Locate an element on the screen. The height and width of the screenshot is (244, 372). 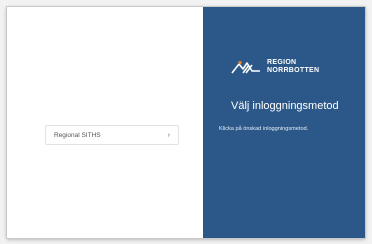
logo-line-norrbotten: NORRBOTTEN is located at coordinates (293, 70).